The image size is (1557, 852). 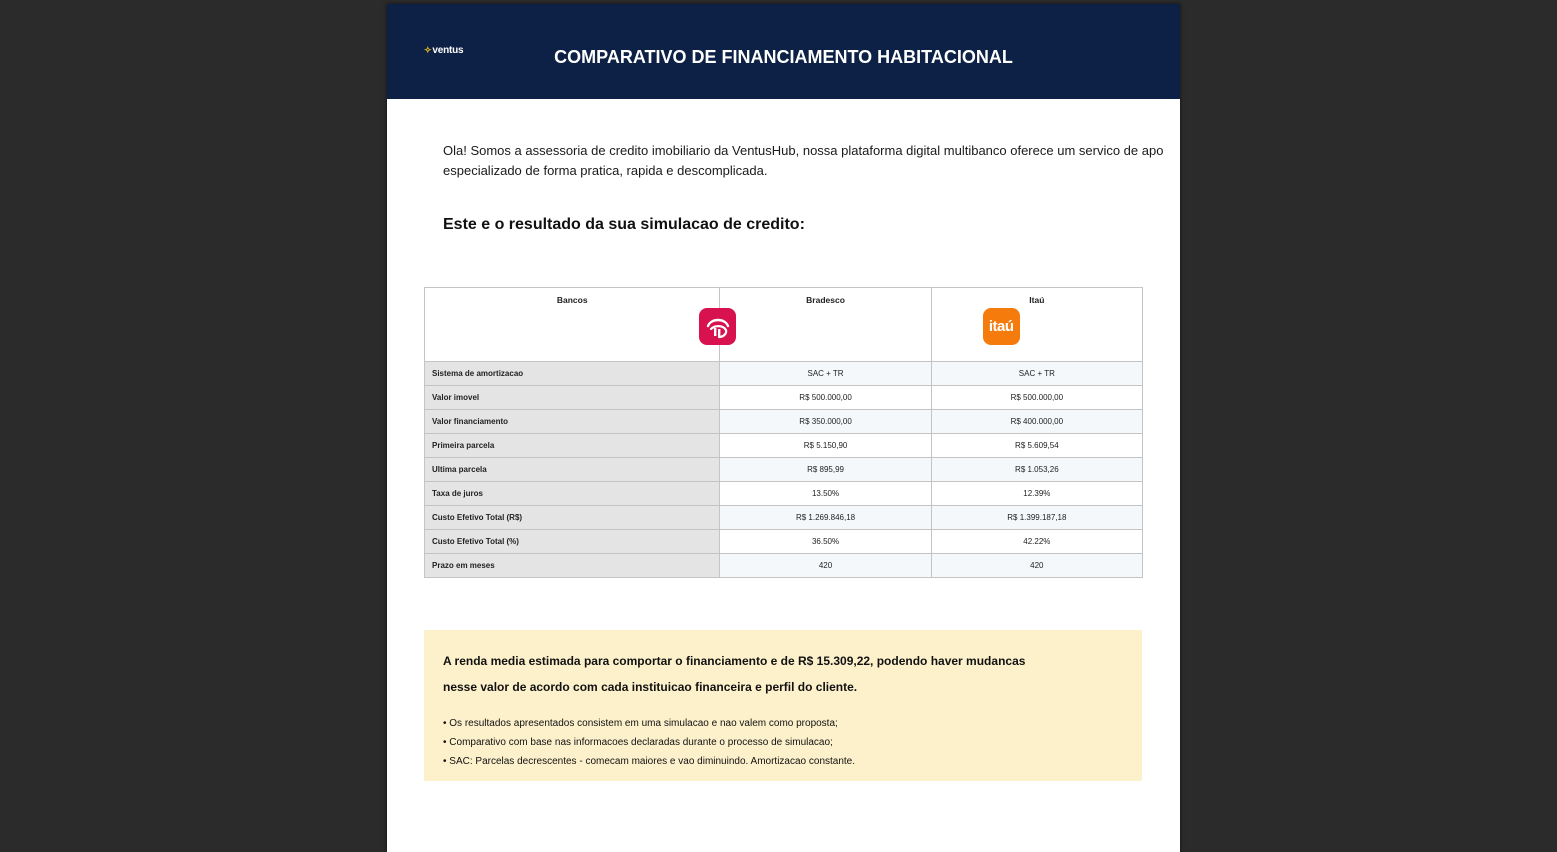 I want to click on row-label: Ultima parcela, so click(x=572, y=469).